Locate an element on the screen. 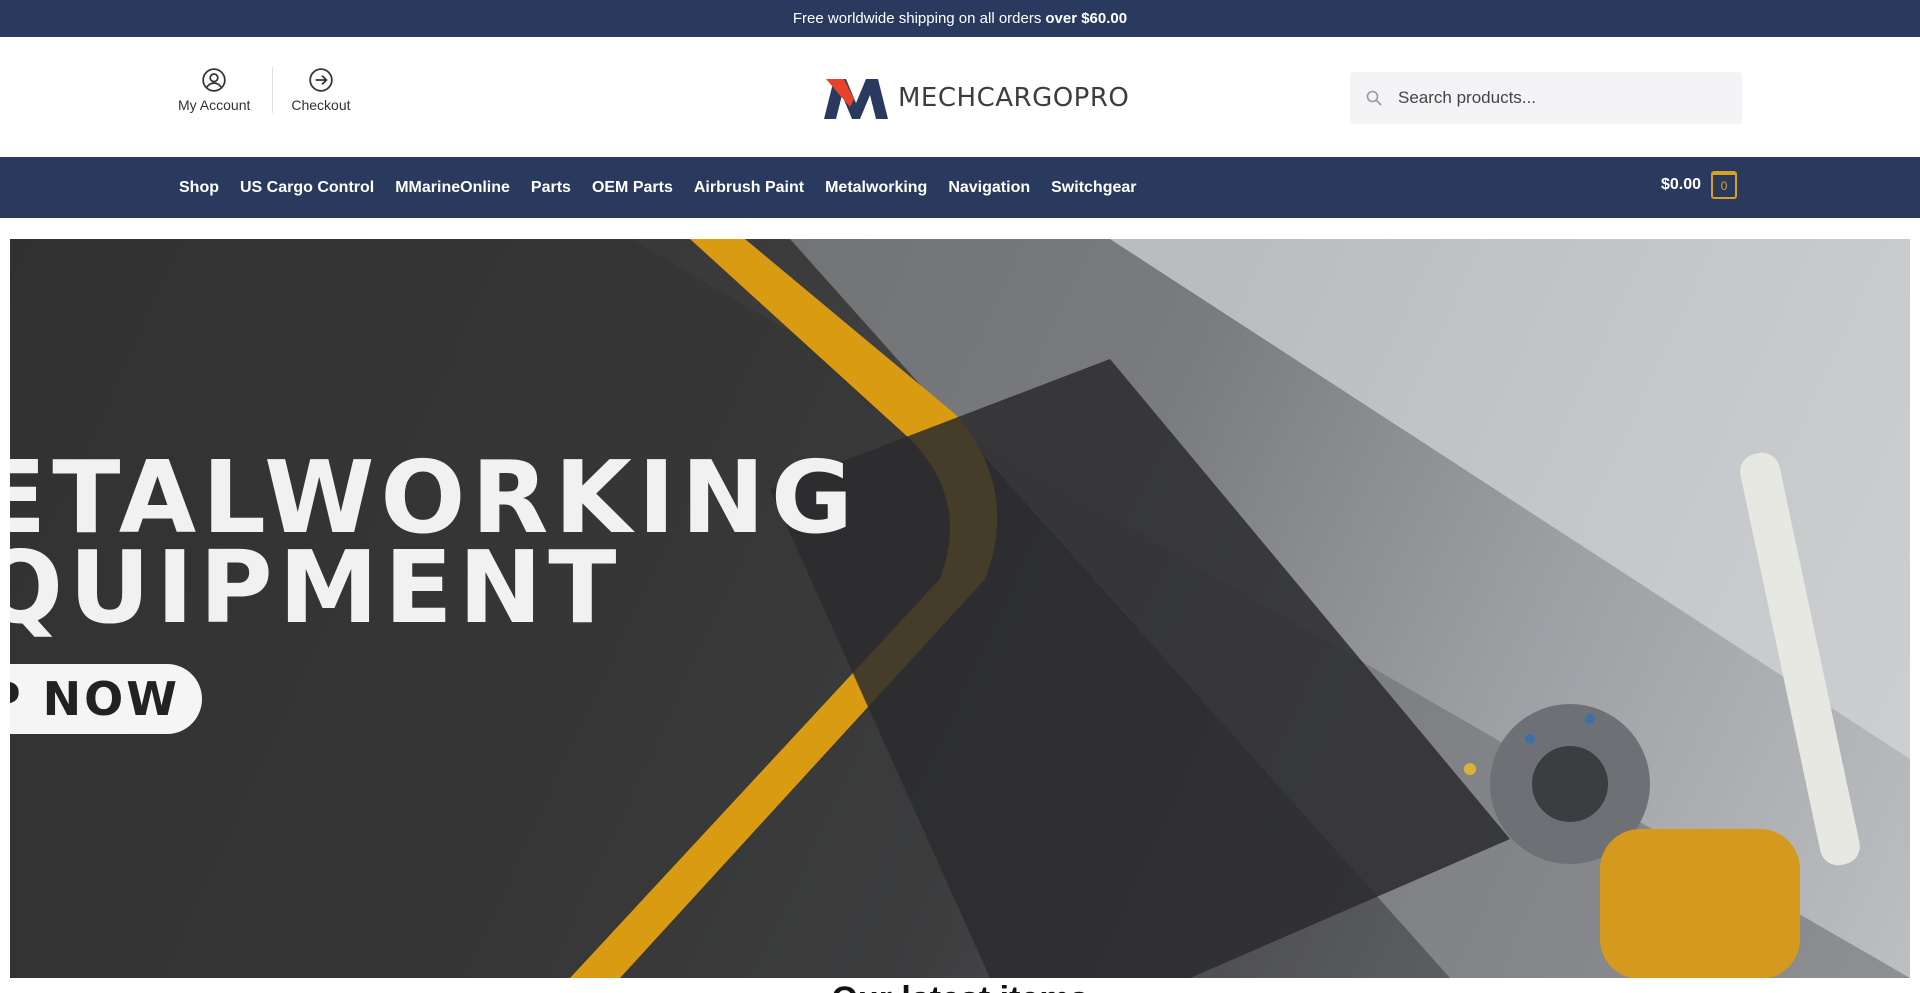 The image size is (1920, 993). arrow-circle-right-icon is located at coordinates (321, 80).